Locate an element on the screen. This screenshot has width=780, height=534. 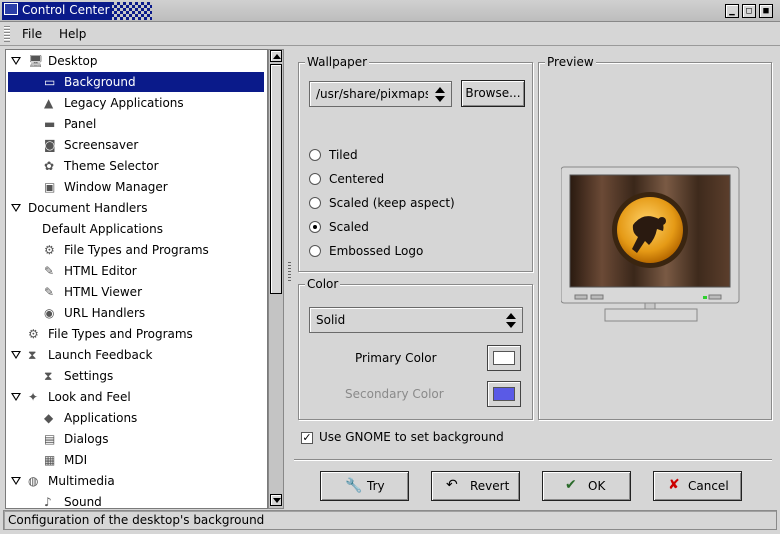
tree-item: ✿ Theme Selector is located at coordinates (135, 166).